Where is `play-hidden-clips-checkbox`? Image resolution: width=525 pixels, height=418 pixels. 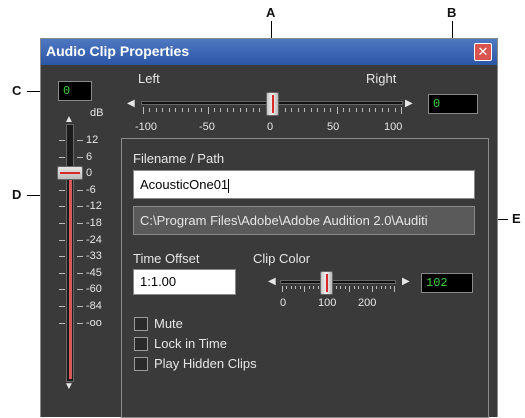
play-hidden-clips-checkbox is located at coordinates (141, 364).